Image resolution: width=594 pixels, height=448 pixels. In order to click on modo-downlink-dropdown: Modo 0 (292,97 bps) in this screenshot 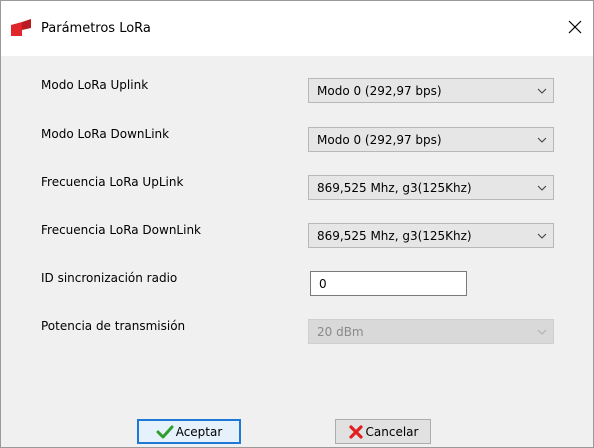, I will do `click(431, 139)`.